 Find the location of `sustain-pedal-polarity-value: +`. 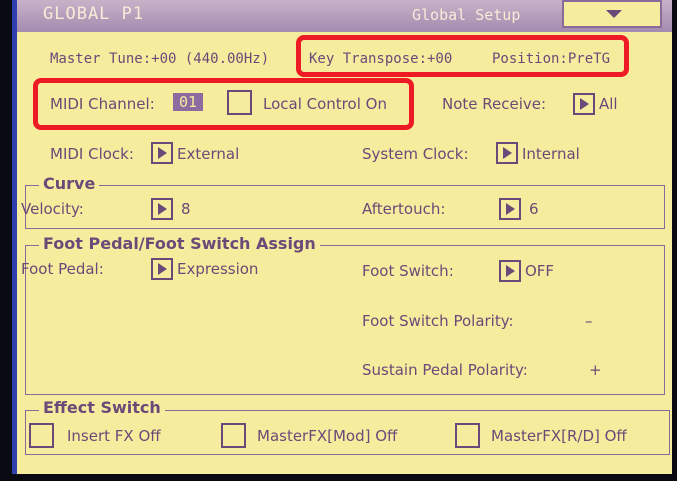

sustain-pedal-polarity-value: + is located at coordinates (595, 370).